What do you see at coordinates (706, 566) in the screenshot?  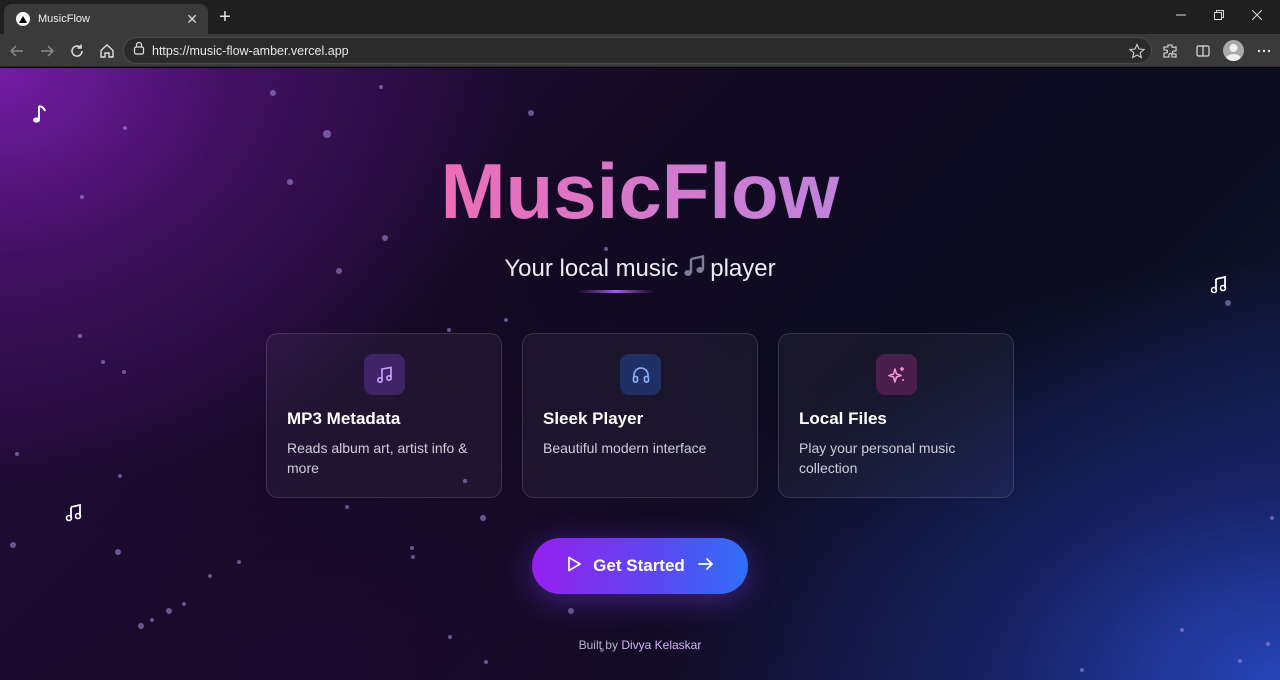 I see `arrow-right-icon` at bounding box center [706, 566].